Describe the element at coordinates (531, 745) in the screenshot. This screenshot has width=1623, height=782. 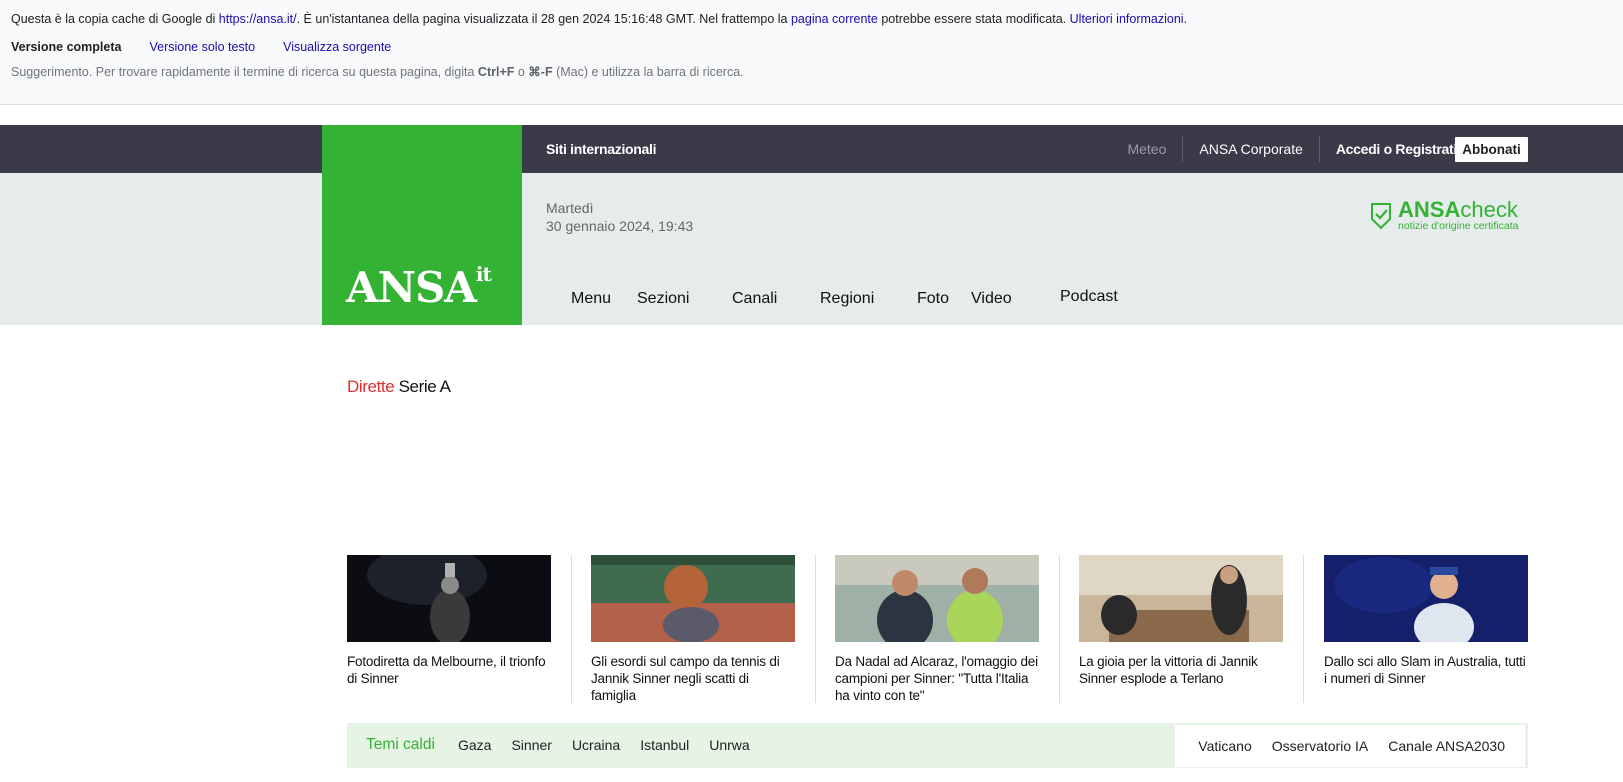
I see `hot-topic-link: Sinner` at that location.